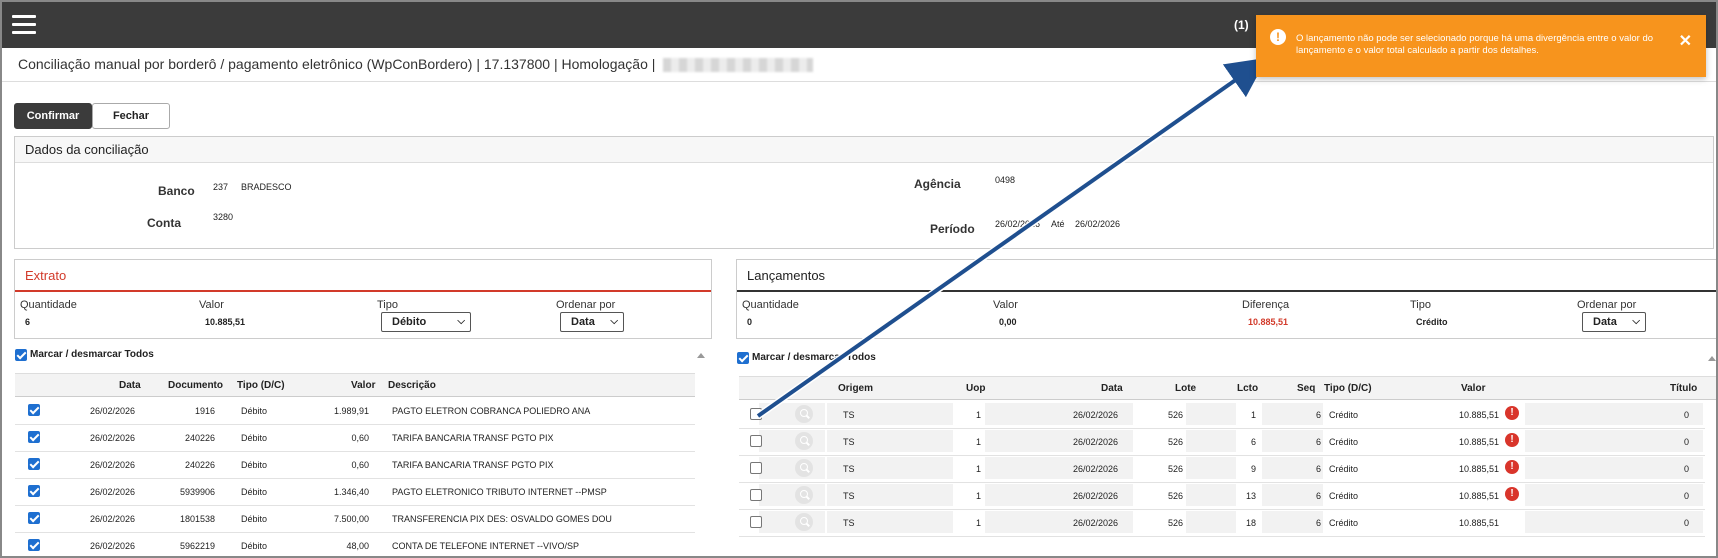  What do you see at coordinates (1185, 388) in the screenshot?
I see `col-lote: Lote` at bounding box center [1185, 388].